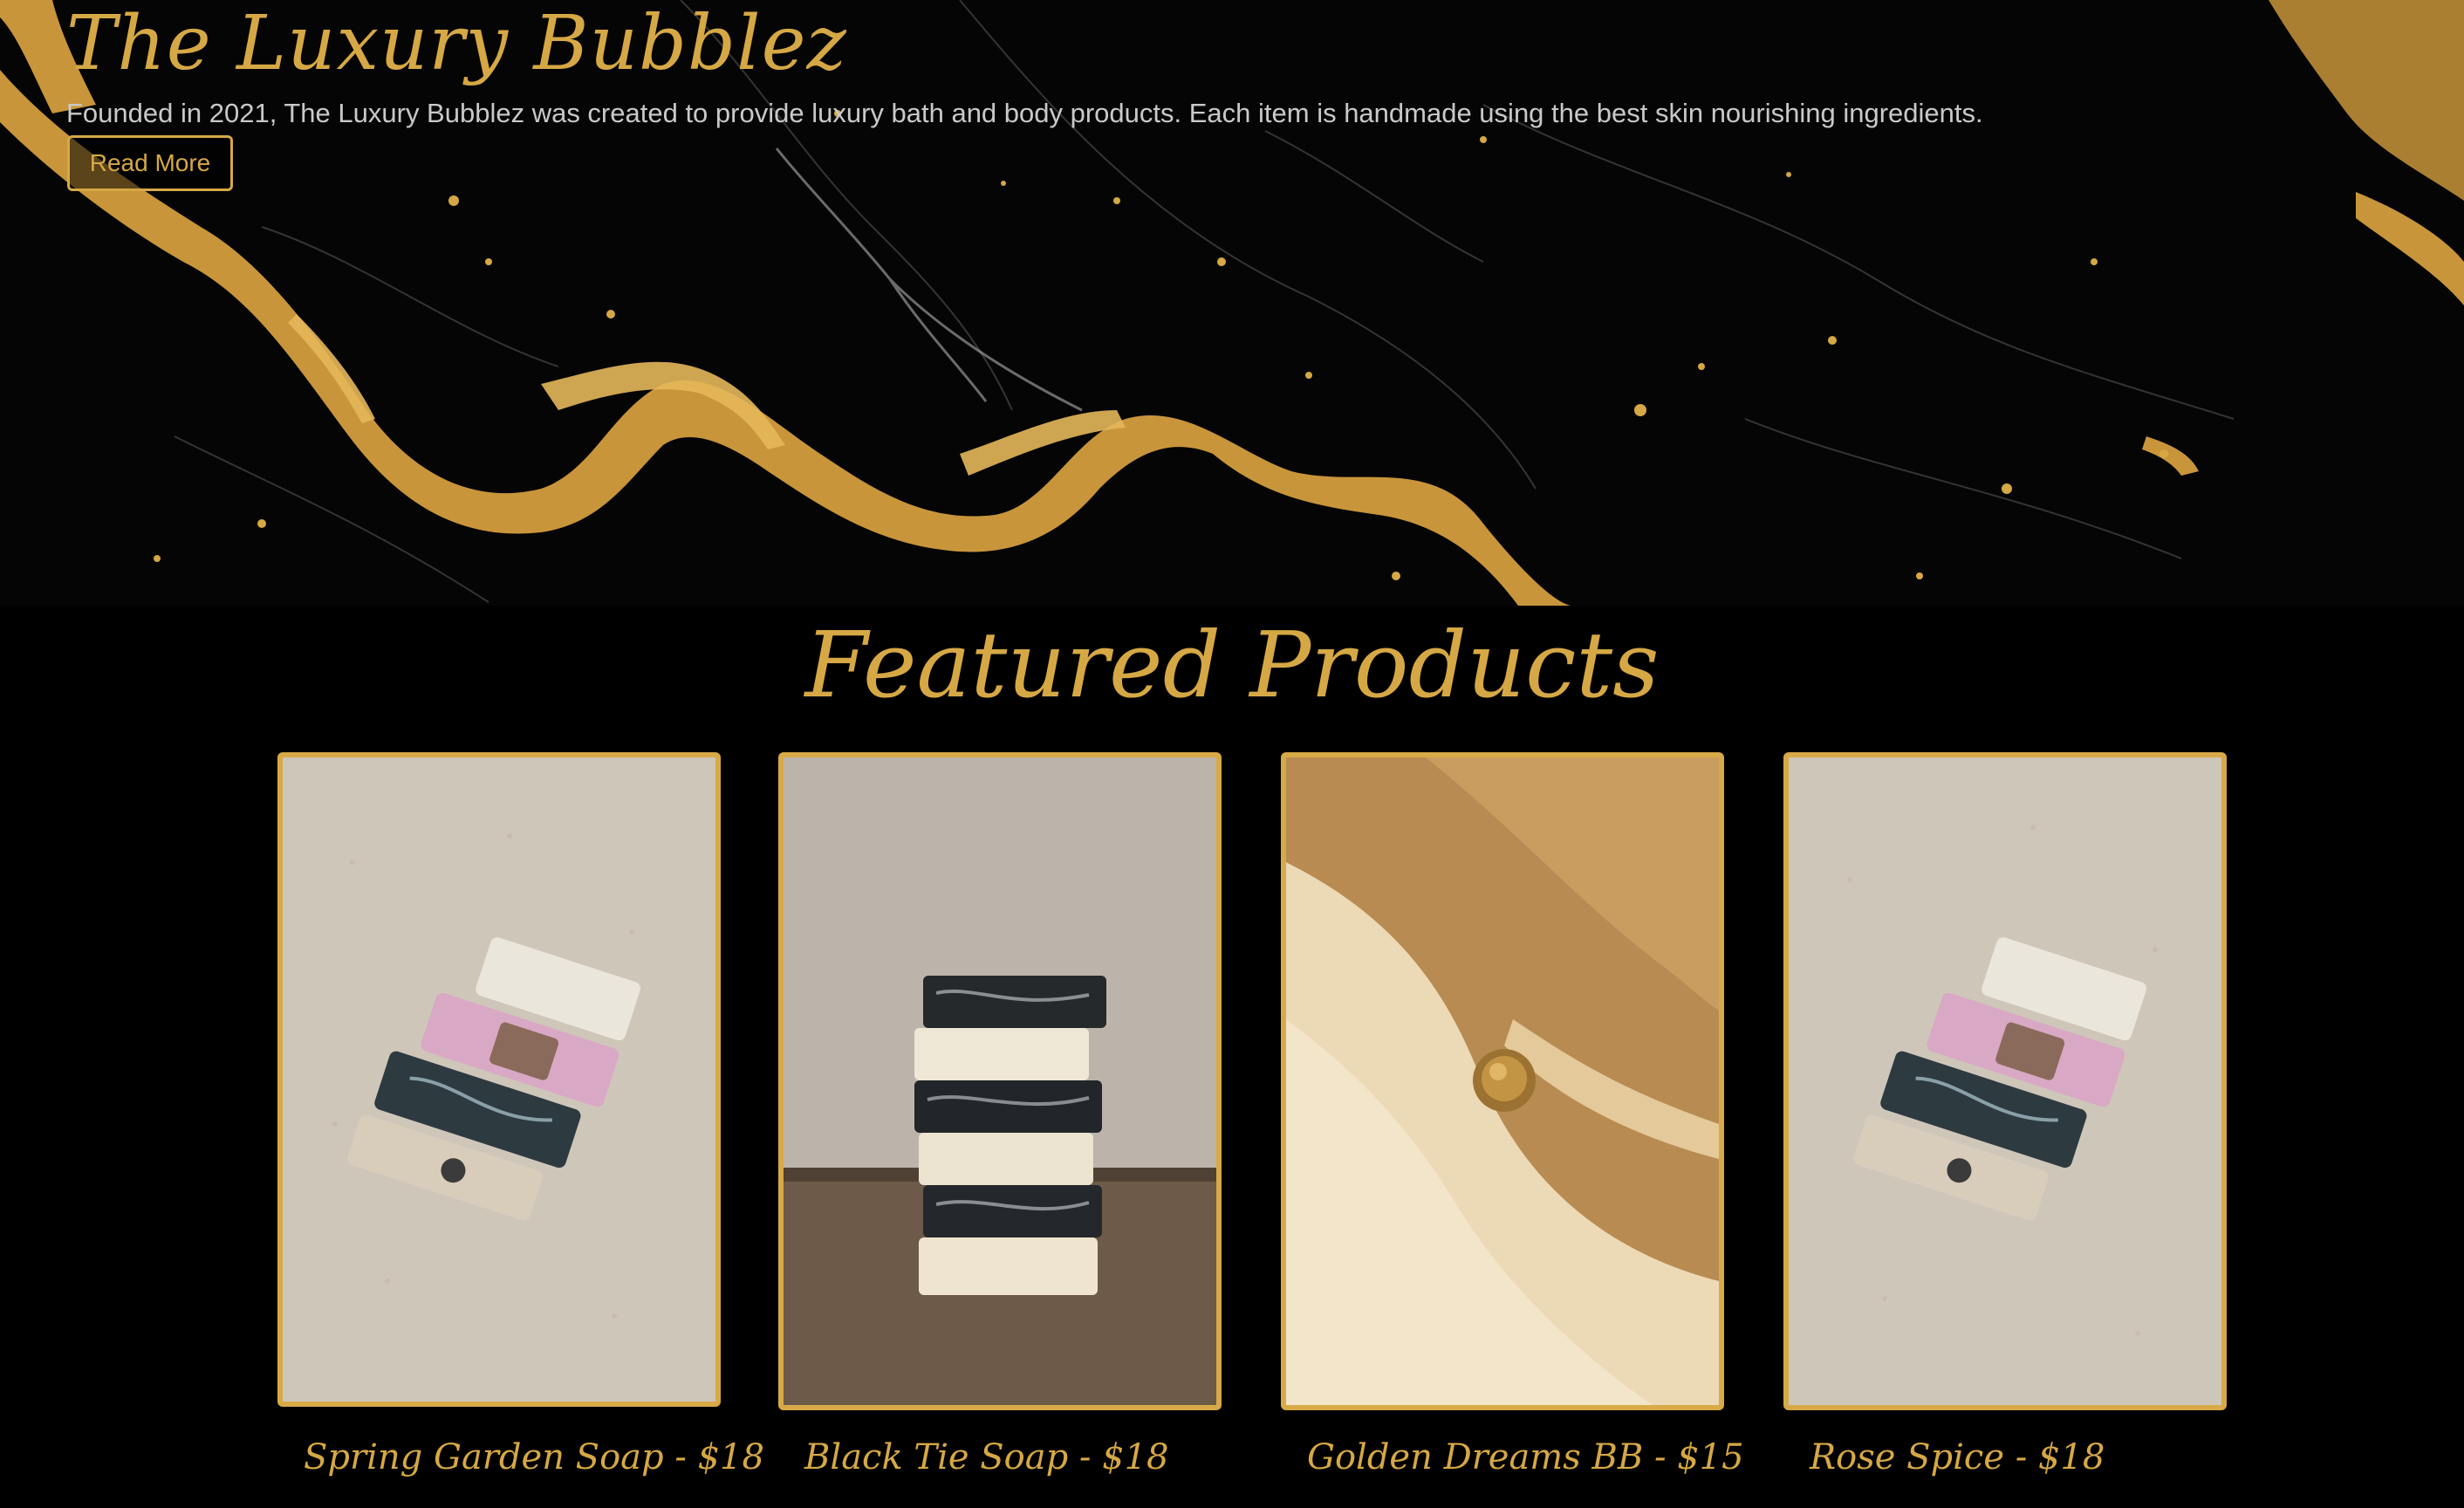  I want to click on product-image-golden-dreams-bb, so click(1502, 1081).